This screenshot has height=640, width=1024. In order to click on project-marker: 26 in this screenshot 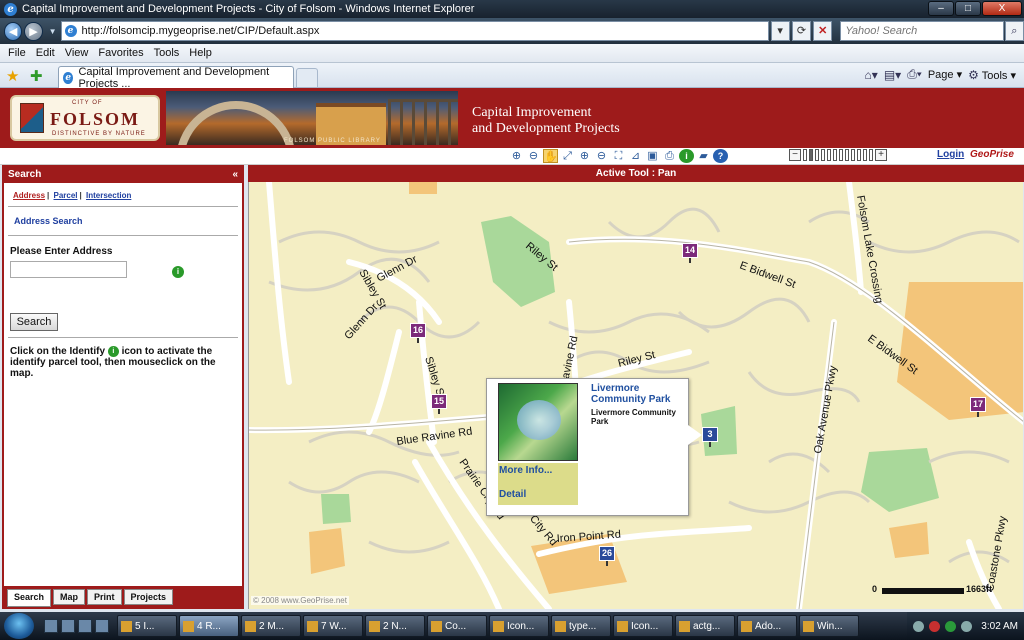, I will do `click(607, 556)`.